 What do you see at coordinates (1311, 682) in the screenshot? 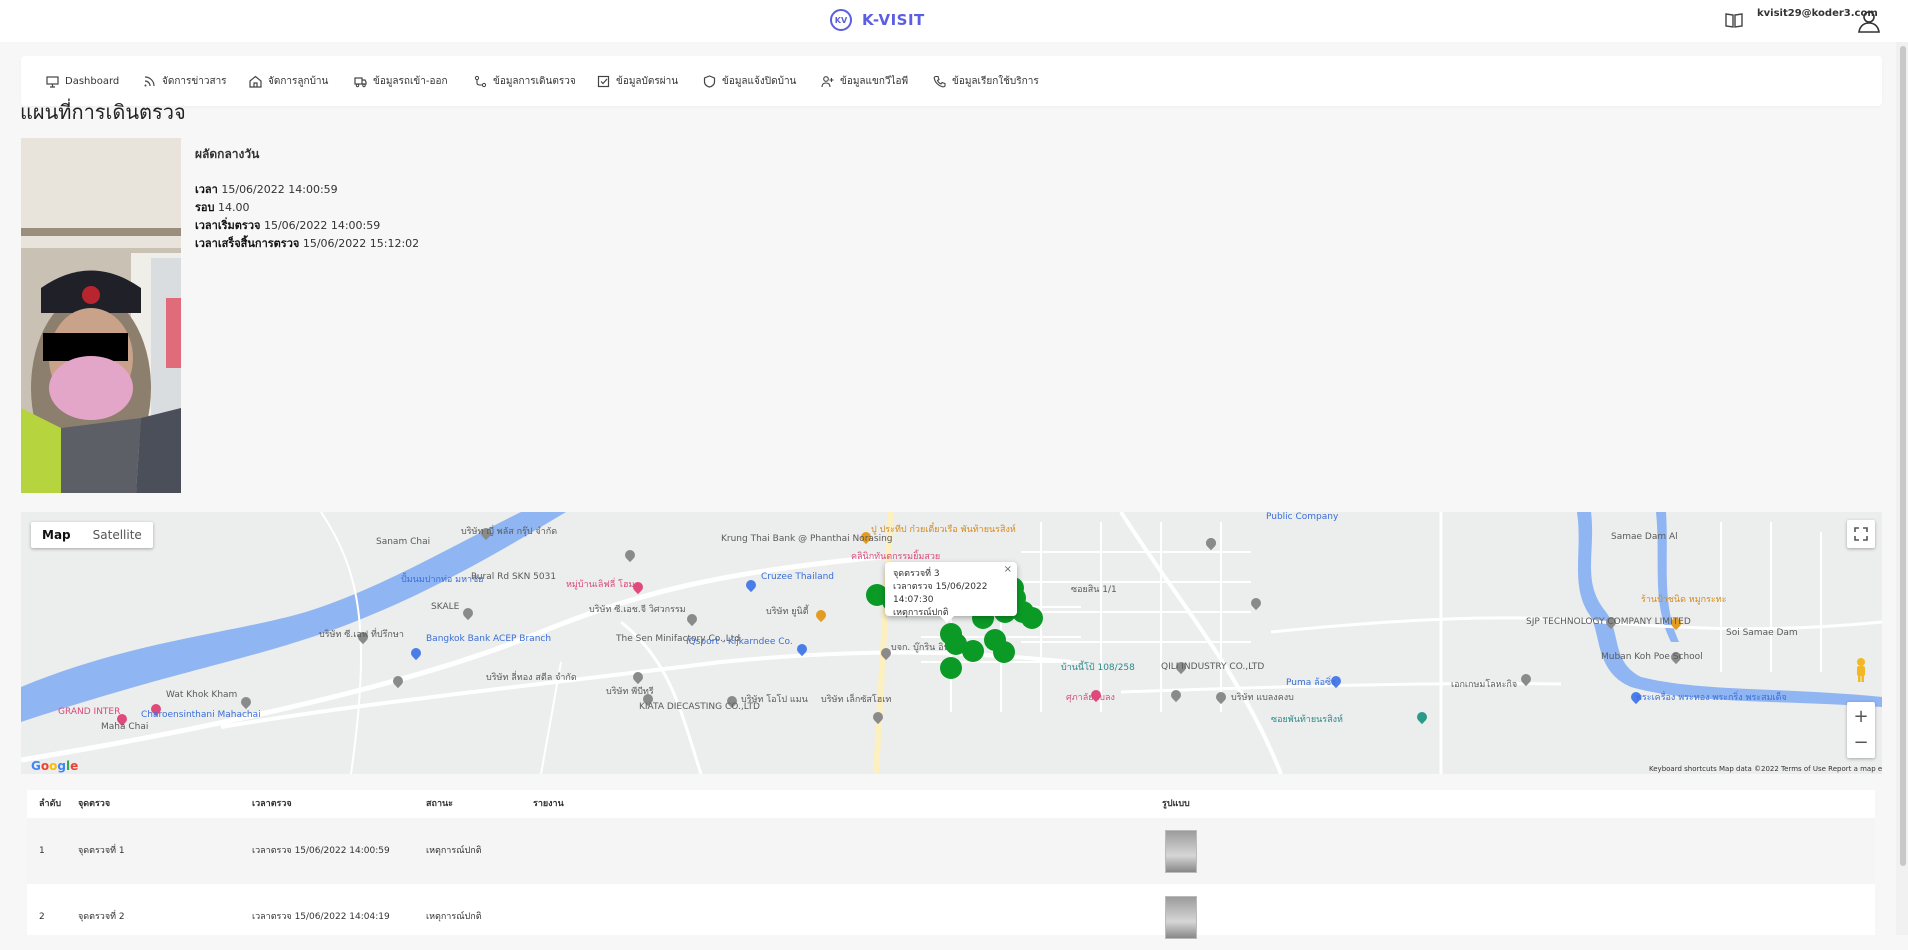
I see `map-place-label: Puma ล้อซิ่ง` at bounding box center [1311, 682].